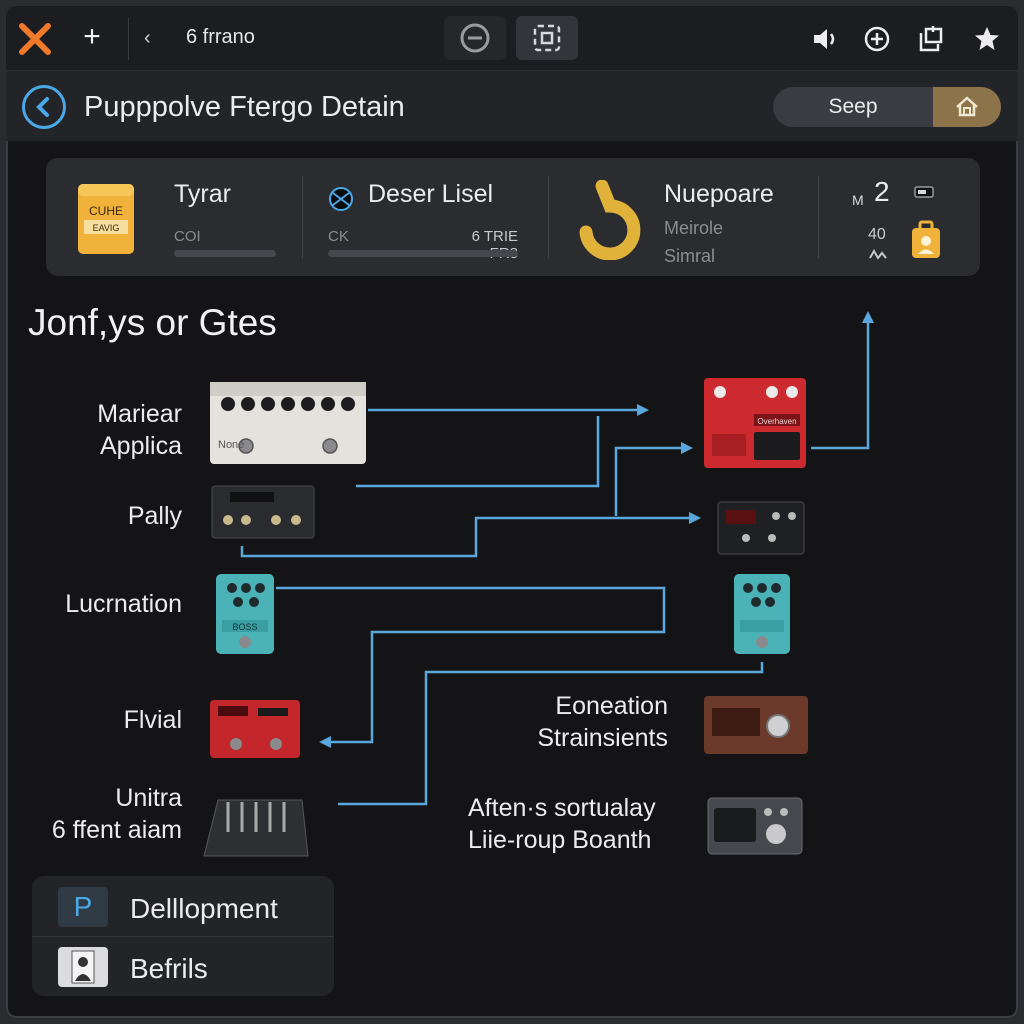 The width and height of the screenshot is (1024, 1024). What do you see at coordinates (583, 824) in the screenshot?
I see `pedal-label-aften: Aften·s sortualay Liie-roup Boanth` at bounding box center [583, 824].